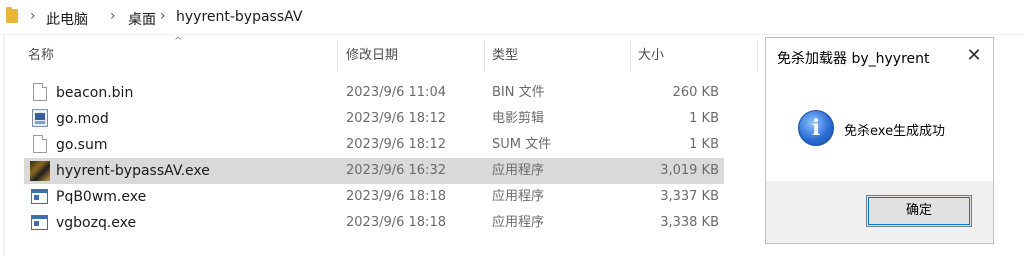 The image size is (1024, 266). What do you see at coordinates (411, 56) in the screenshot?
I see `column-header-date: 修改日期` at bounding box center [411, 56].